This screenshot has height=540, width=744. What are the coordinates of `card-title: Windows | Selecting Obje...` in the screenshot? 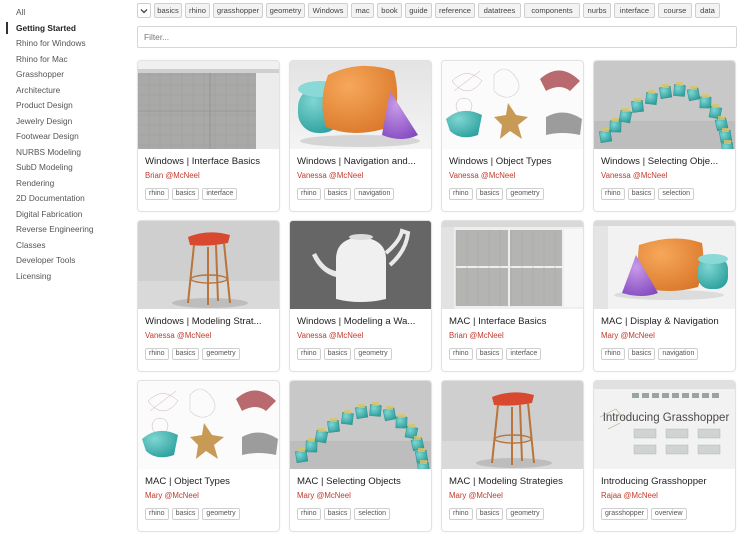 It's located at (667, 161).